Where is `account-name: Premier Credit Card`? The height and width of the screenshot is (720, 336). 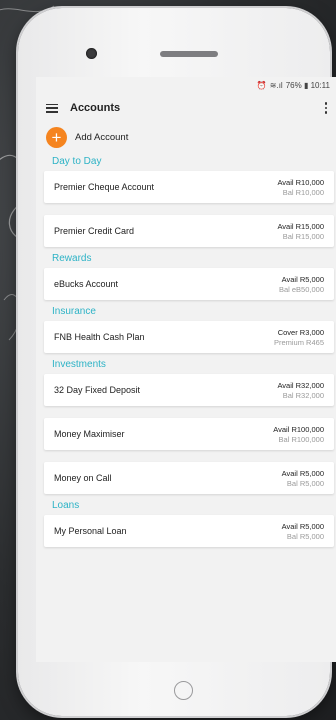
account-name: Premier Credit Card is located at coordinates (94, 231).